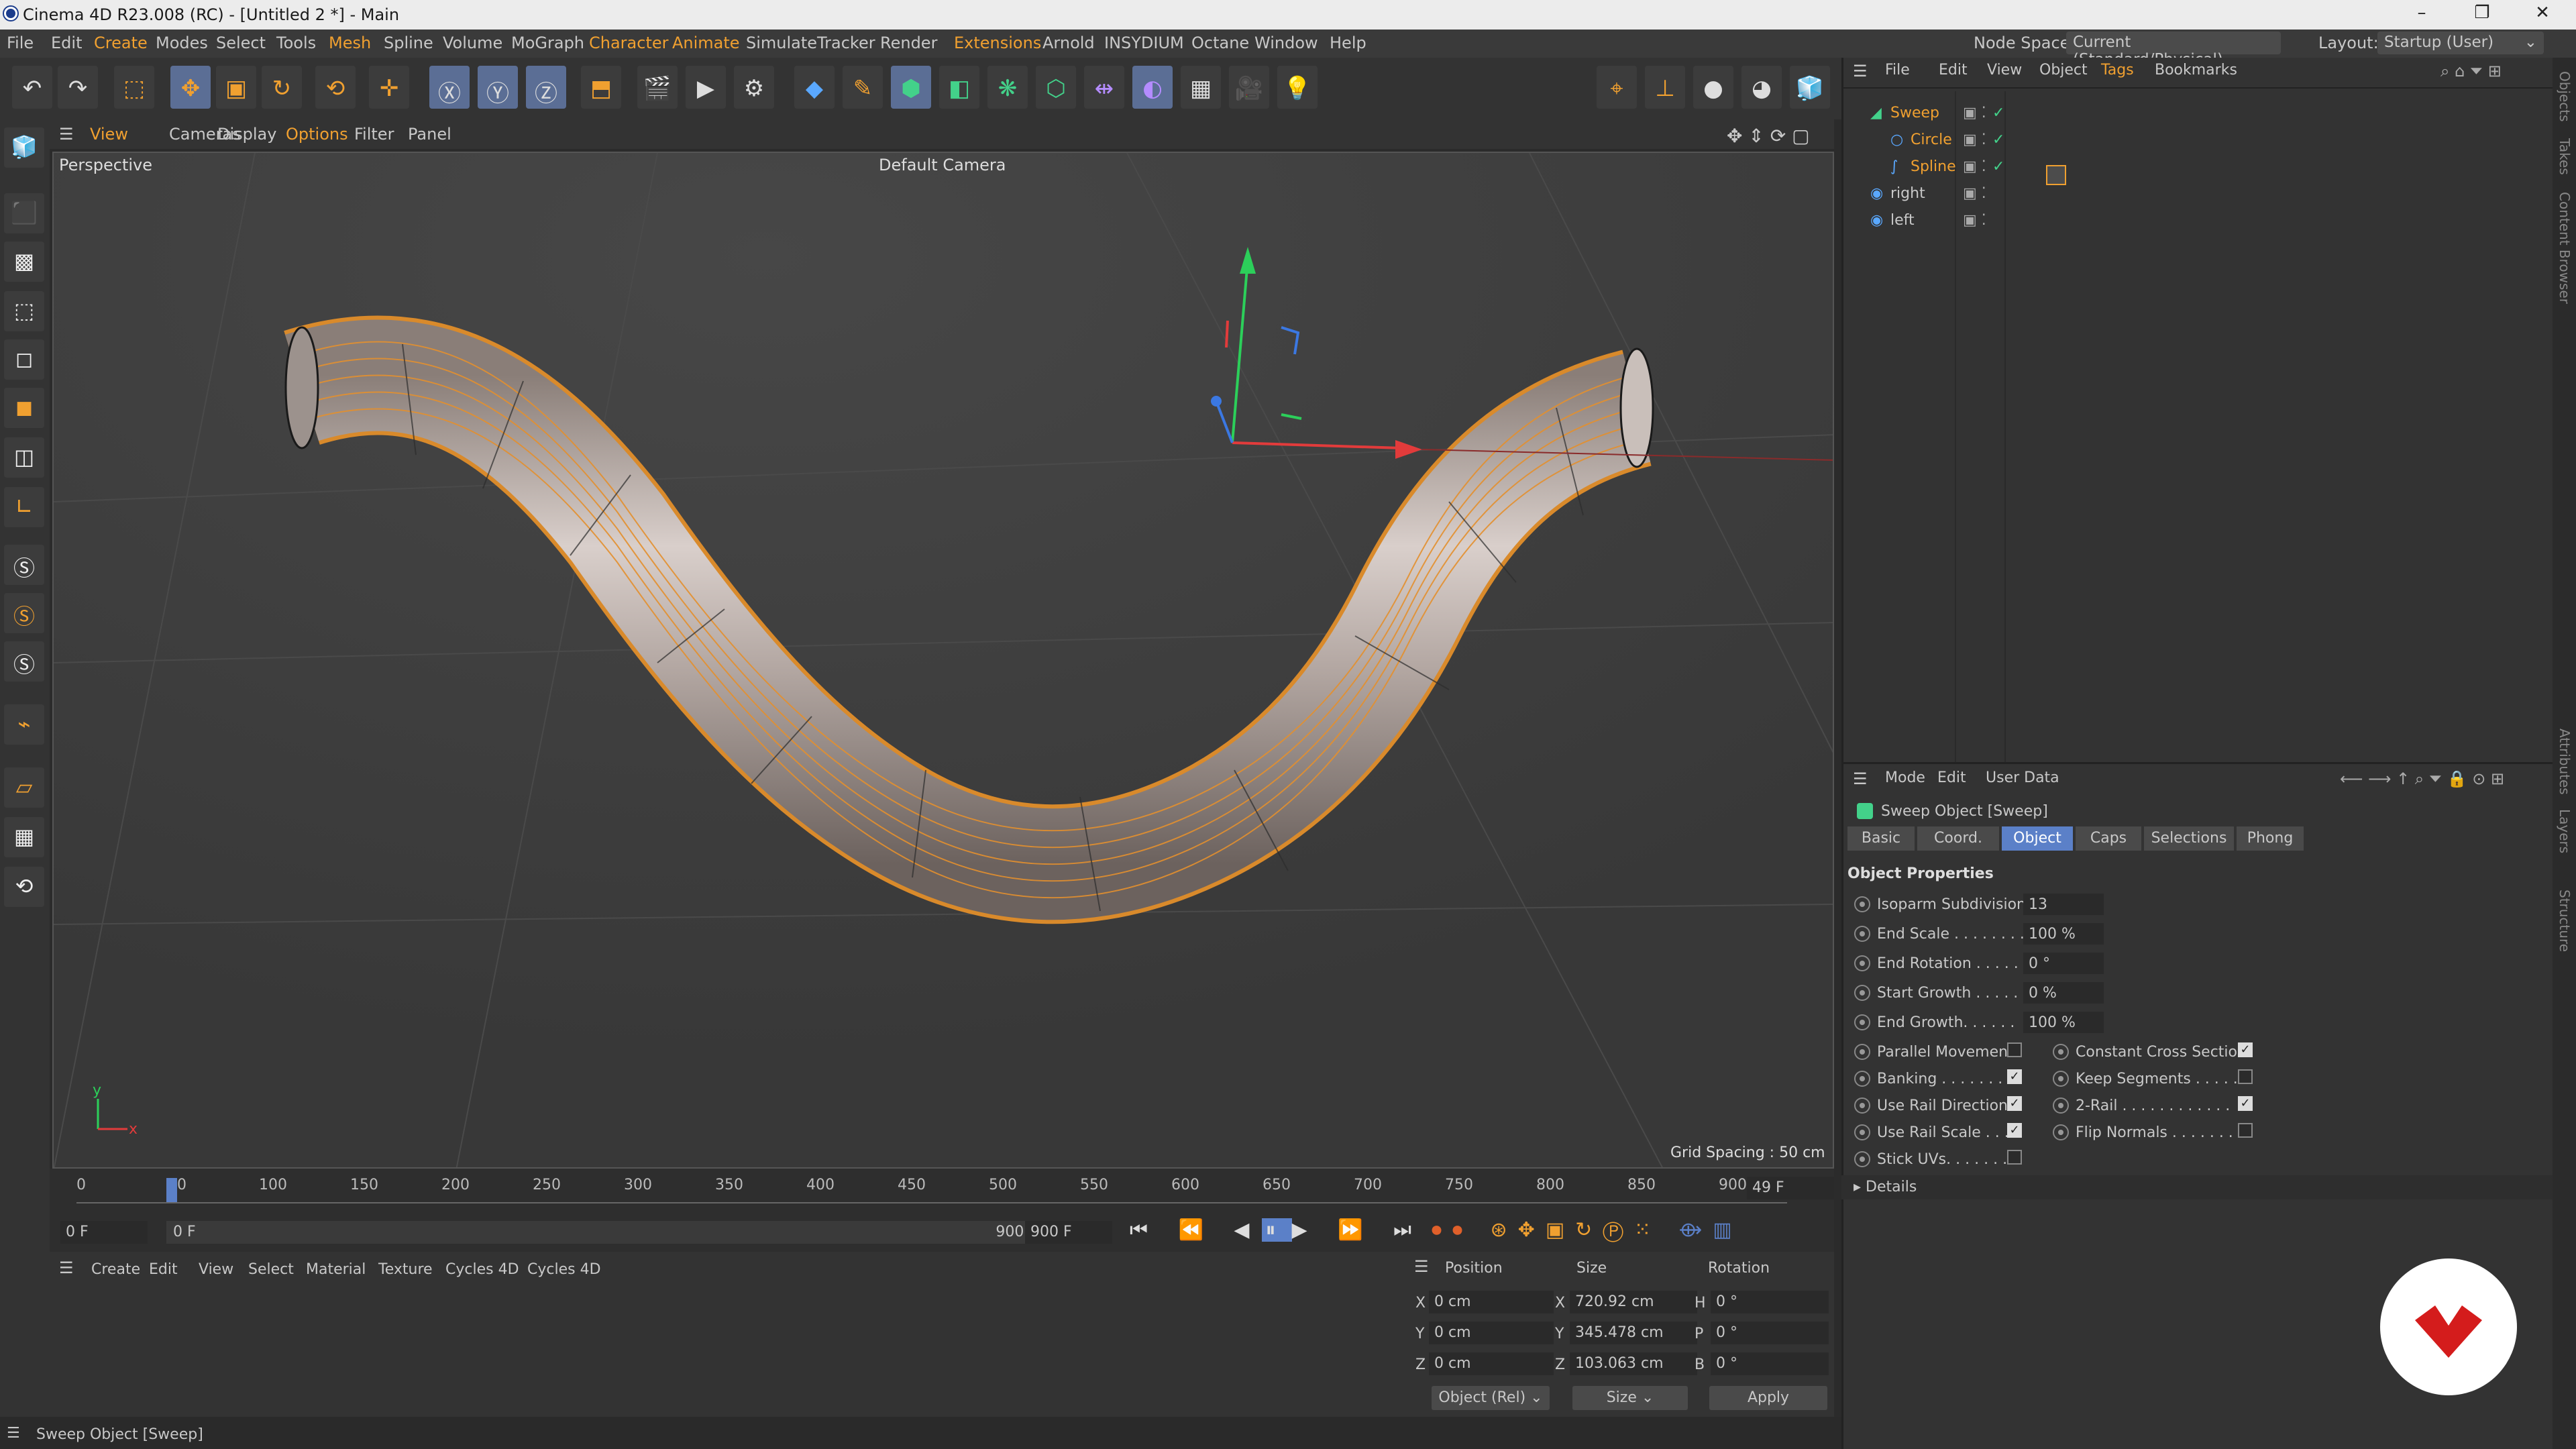  Describe the element at coordinates (2199, 193) in the screenshot. I see `object-row-right: ◉ right ▣ ⁚` at that location.